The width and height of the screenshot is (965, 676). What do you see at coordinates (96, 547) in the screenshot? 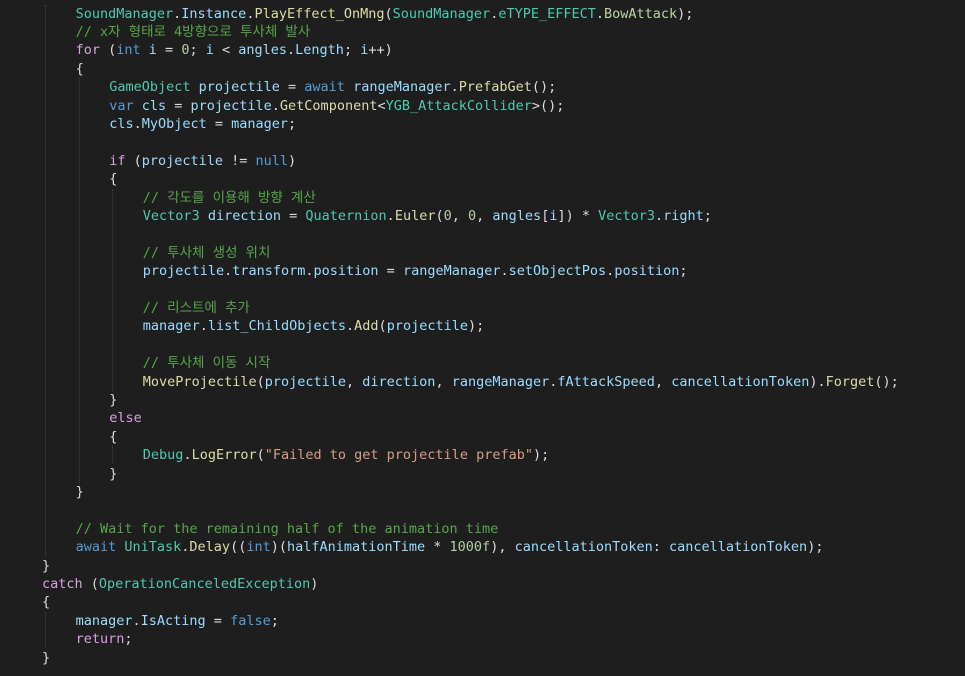
I see `code-token: await` at bounding box center [96, 547].